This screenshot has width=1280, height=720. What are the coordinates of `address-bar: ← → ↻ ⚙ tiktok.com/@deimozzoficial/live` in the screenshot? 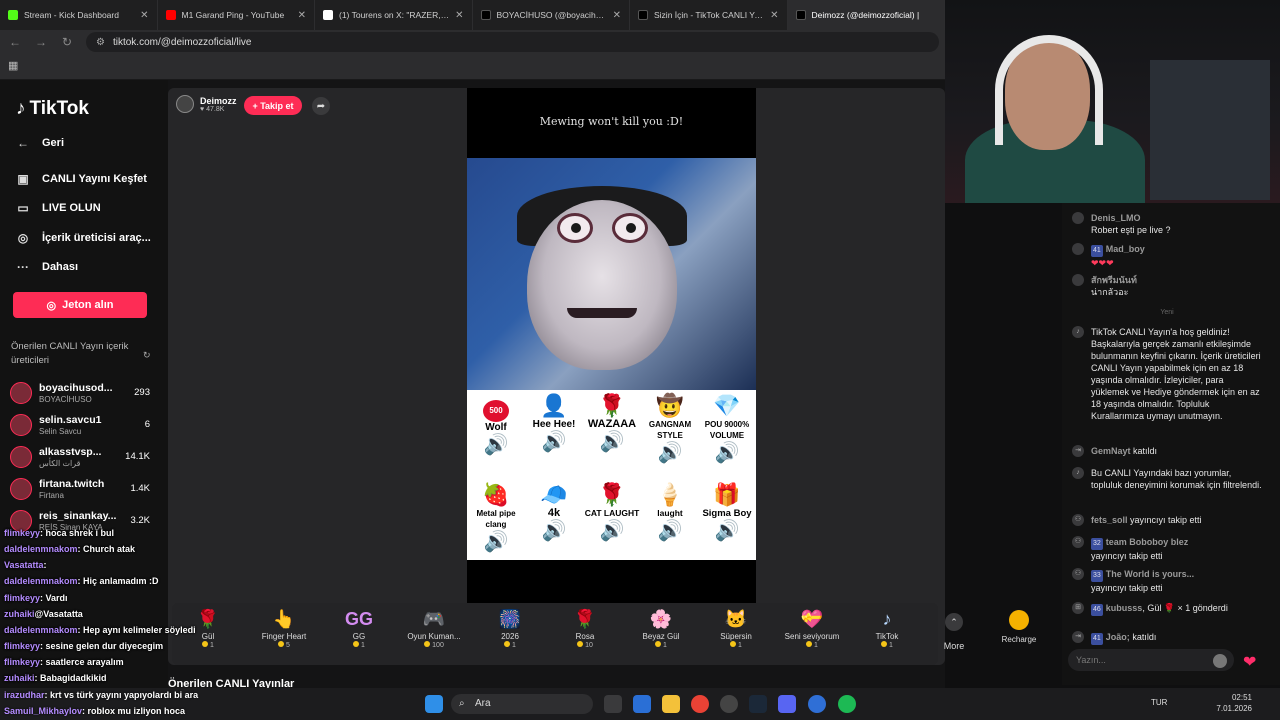 It's located at (472, 42).